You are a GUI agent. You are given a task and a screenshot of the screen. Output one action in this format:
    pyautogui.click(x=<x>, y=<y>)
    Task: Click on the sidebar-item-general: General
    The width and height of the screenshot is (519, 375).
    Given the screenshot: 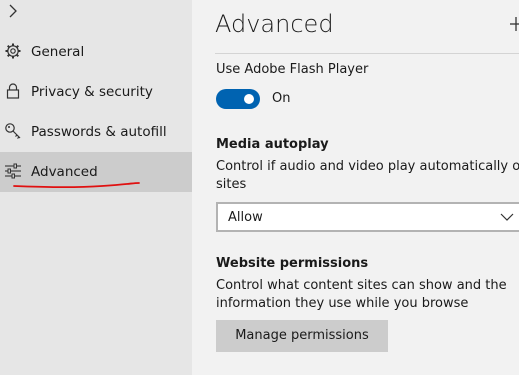 What is the action you would take?
    pyautogui.click(x=96, y=52)
    